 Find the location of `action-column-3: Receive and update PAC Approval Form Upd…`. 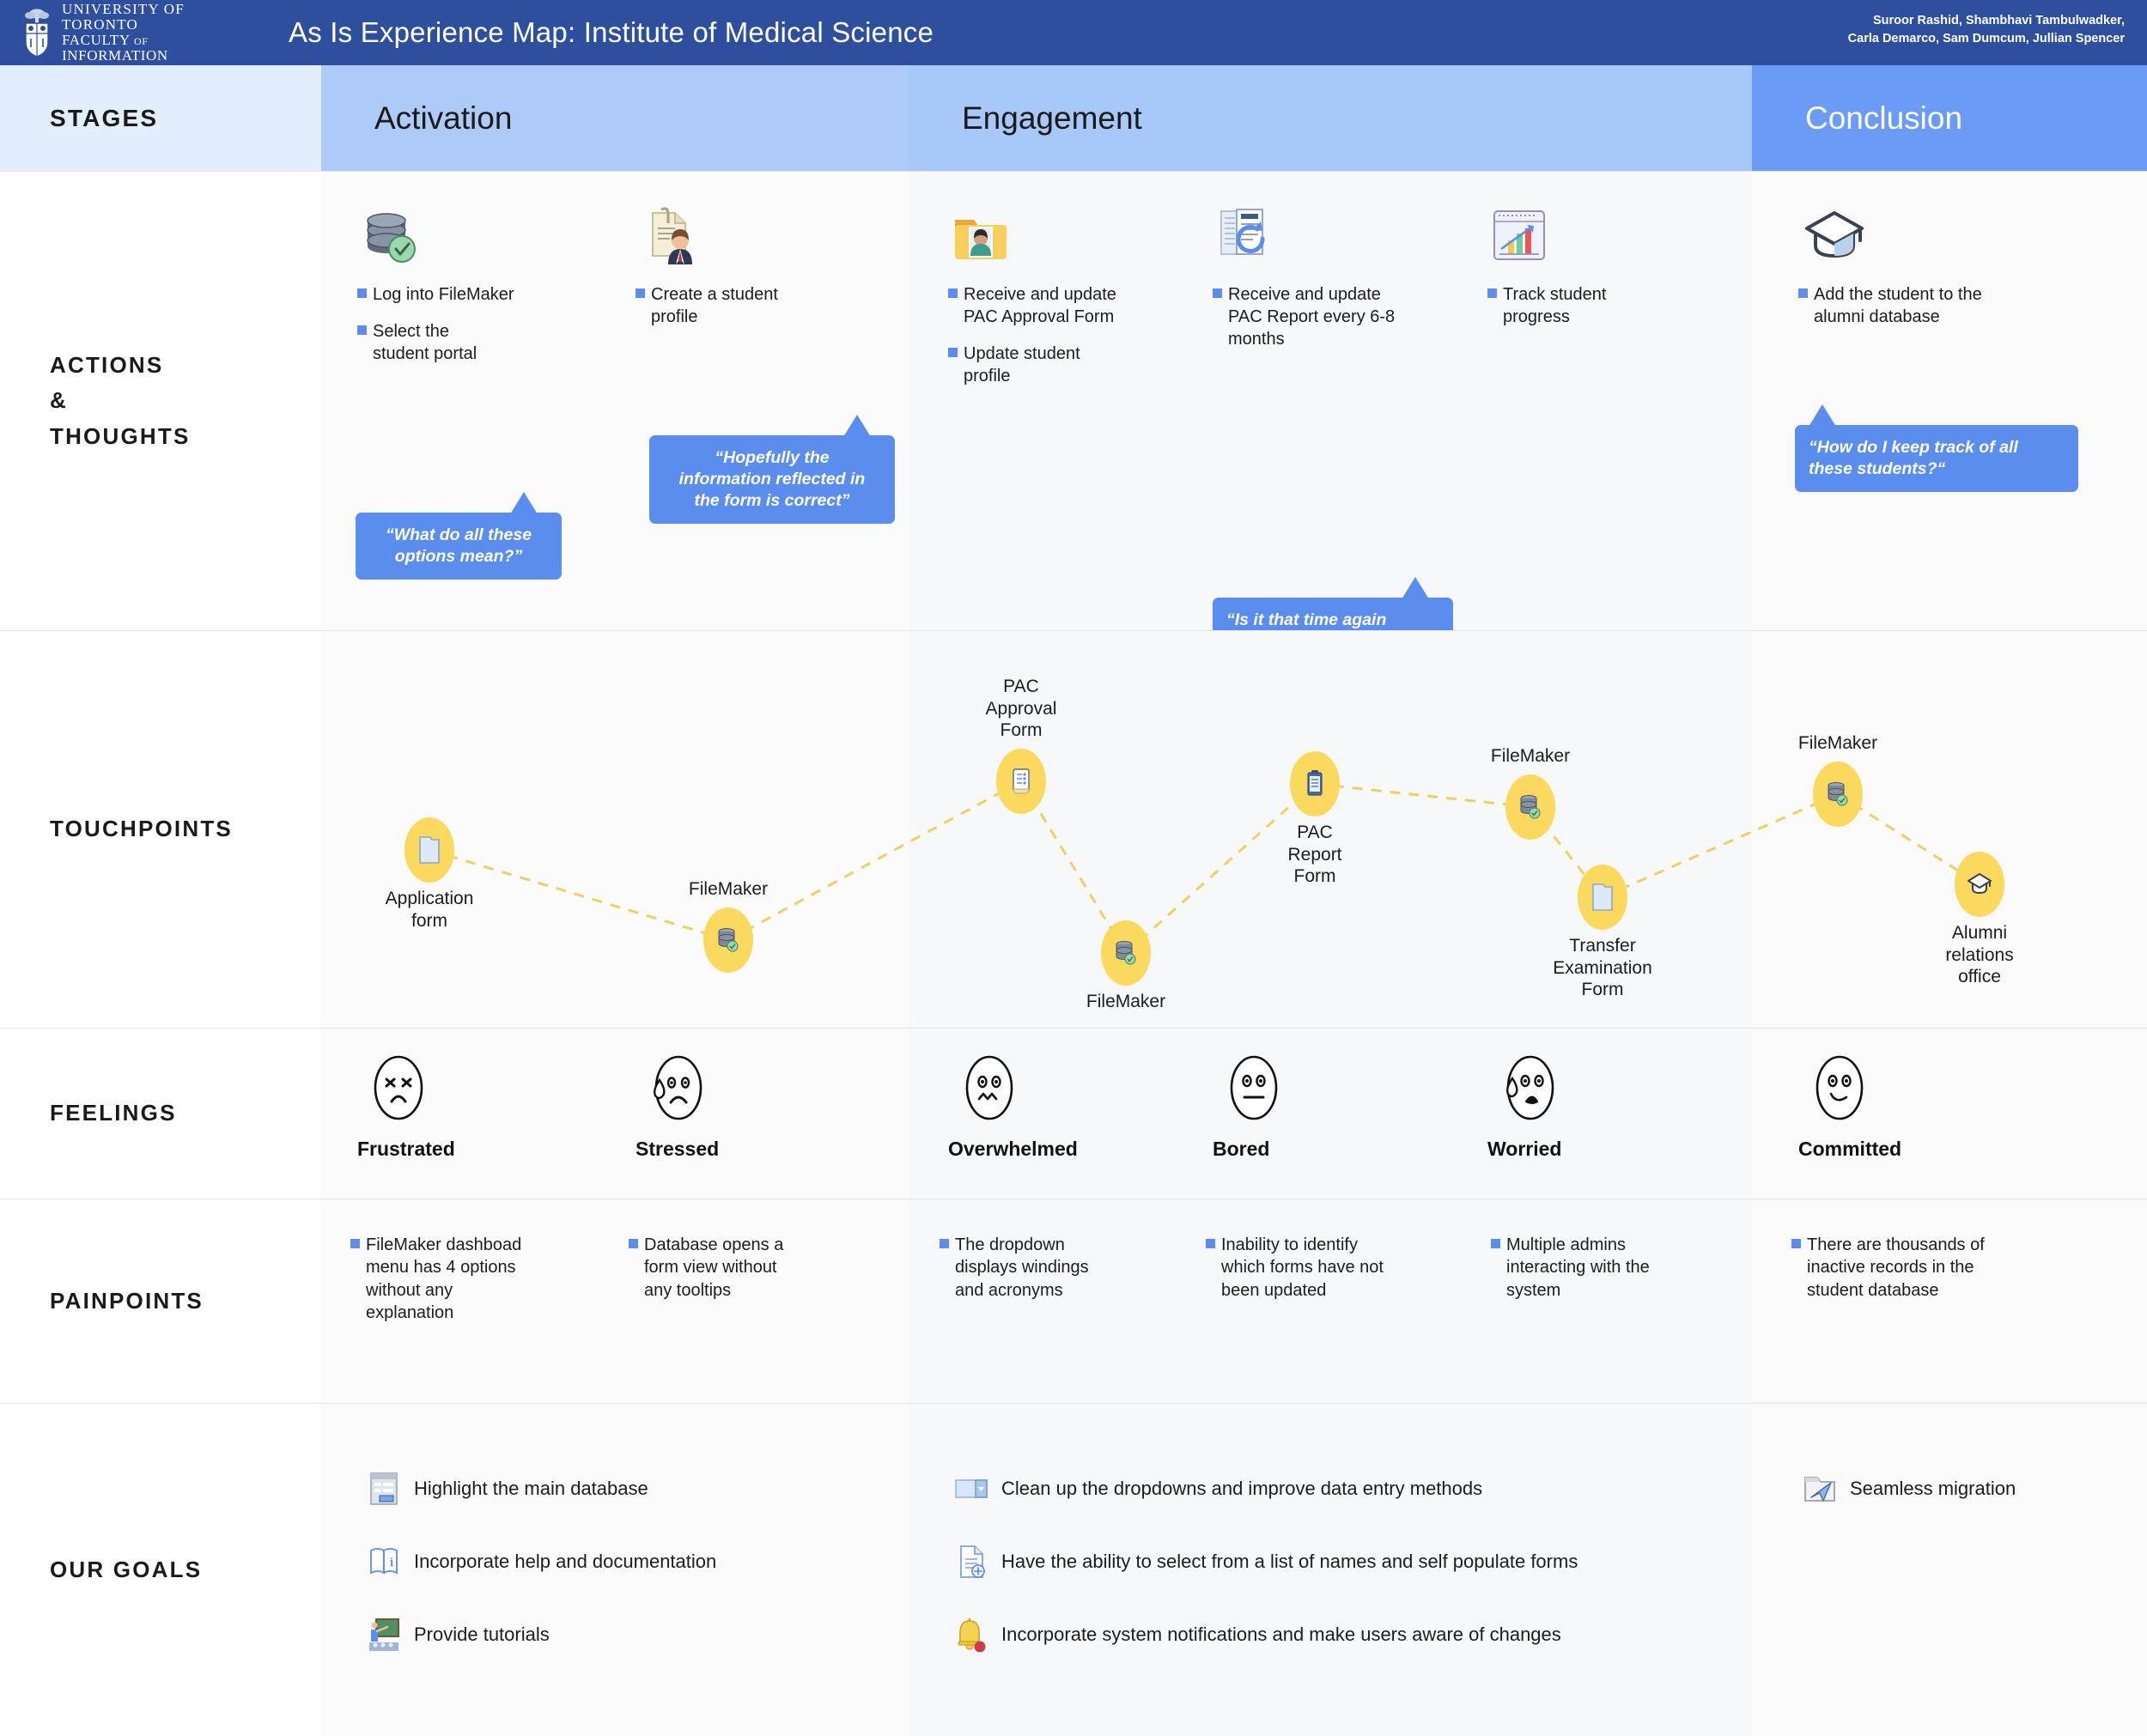

action-column-3: Receive and update PAC Approval Form Upd… is located at coordinates (1054, 302).